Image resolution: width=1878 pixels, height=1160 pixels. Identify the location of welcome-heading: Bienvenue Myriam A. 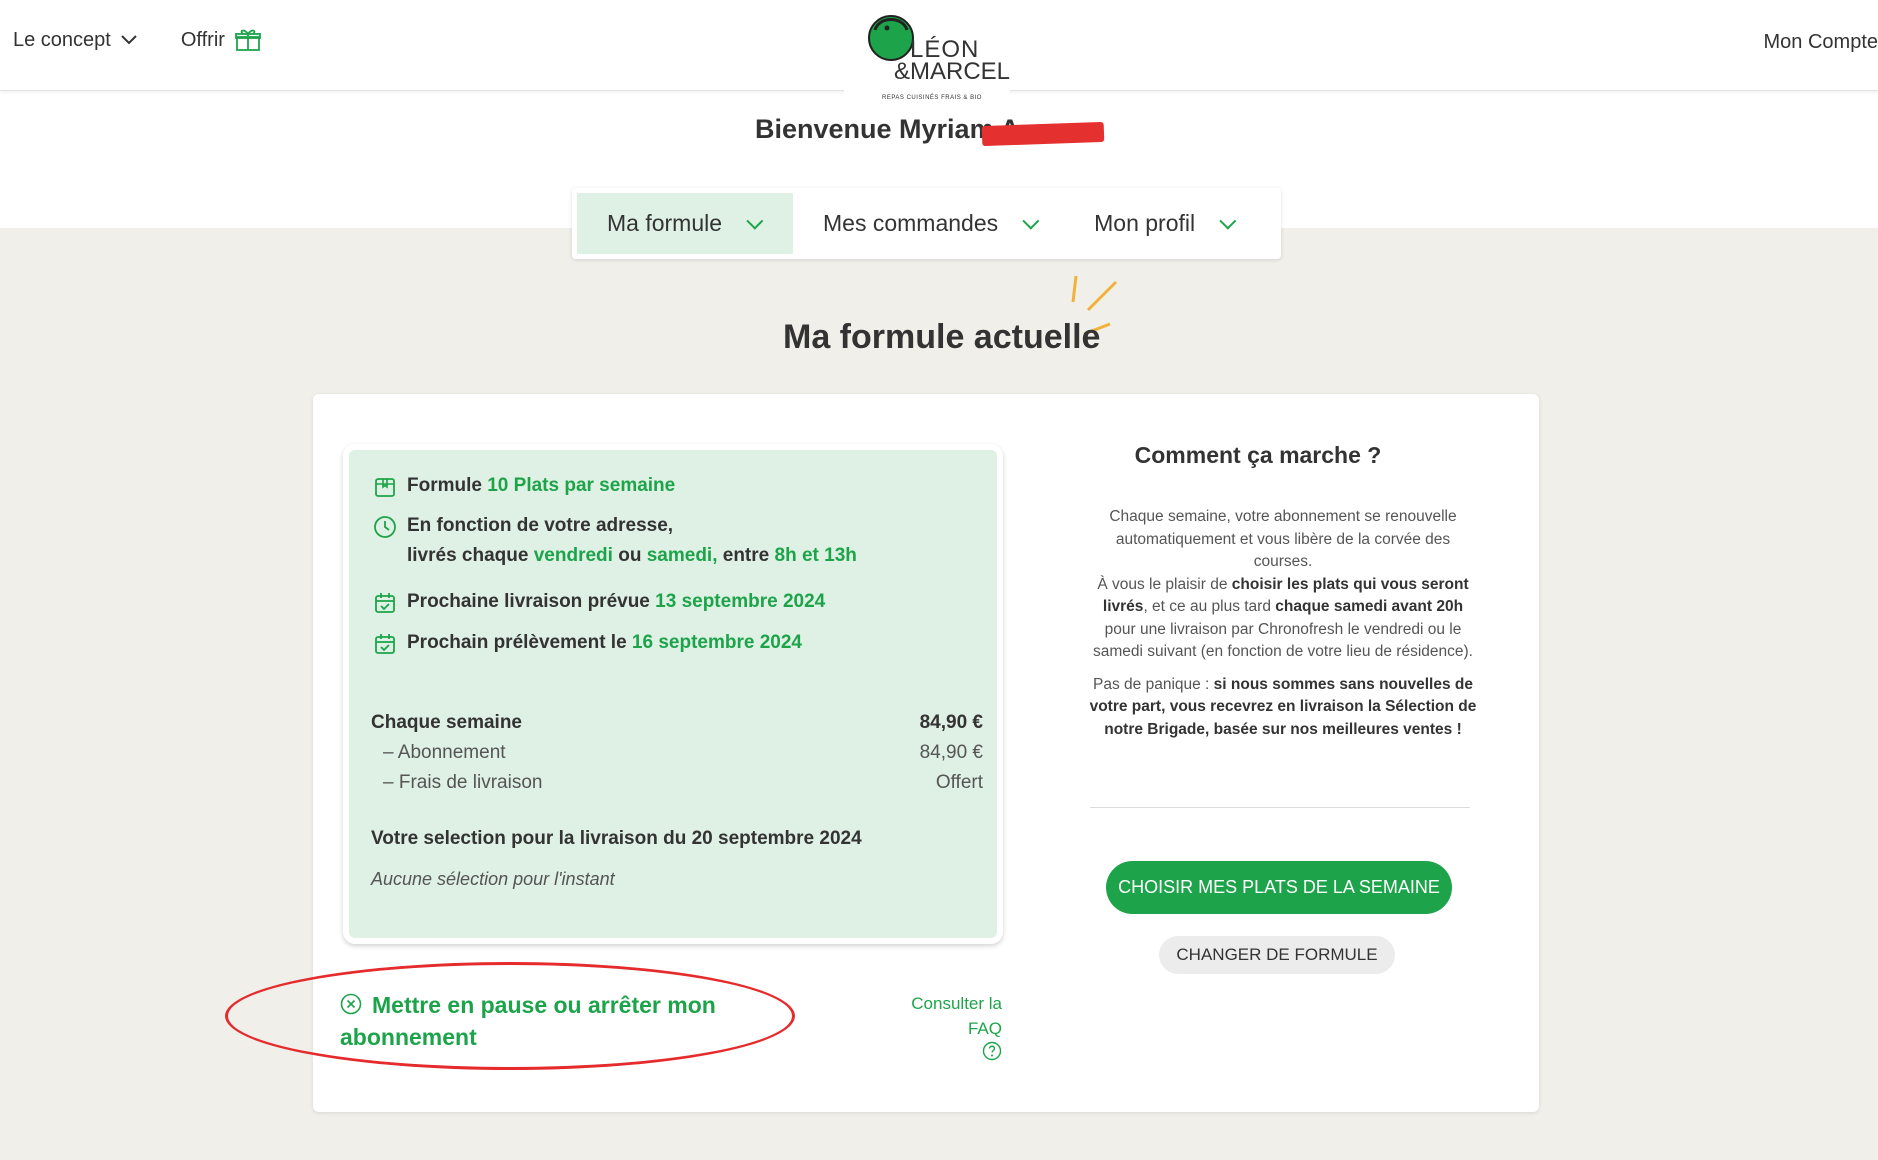
(887, 129).